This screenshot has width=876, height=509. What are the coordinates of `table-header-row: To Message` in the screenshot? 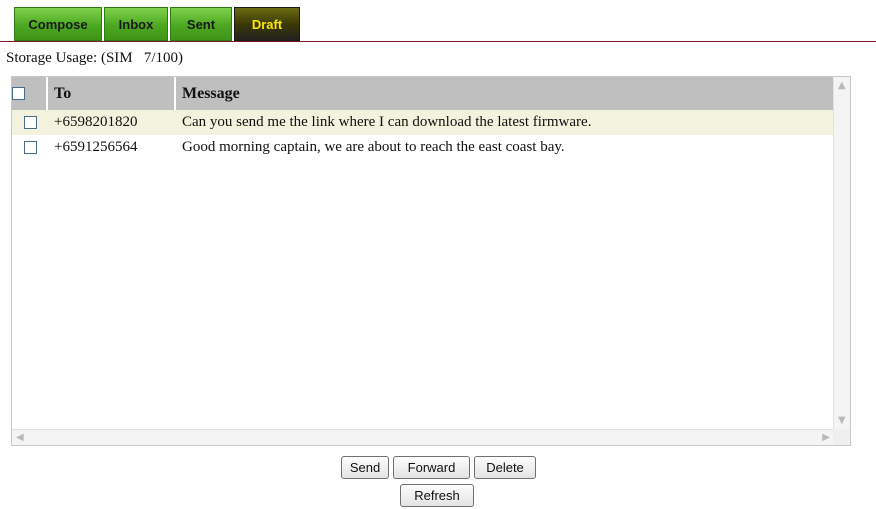 It's located at (423, 93).